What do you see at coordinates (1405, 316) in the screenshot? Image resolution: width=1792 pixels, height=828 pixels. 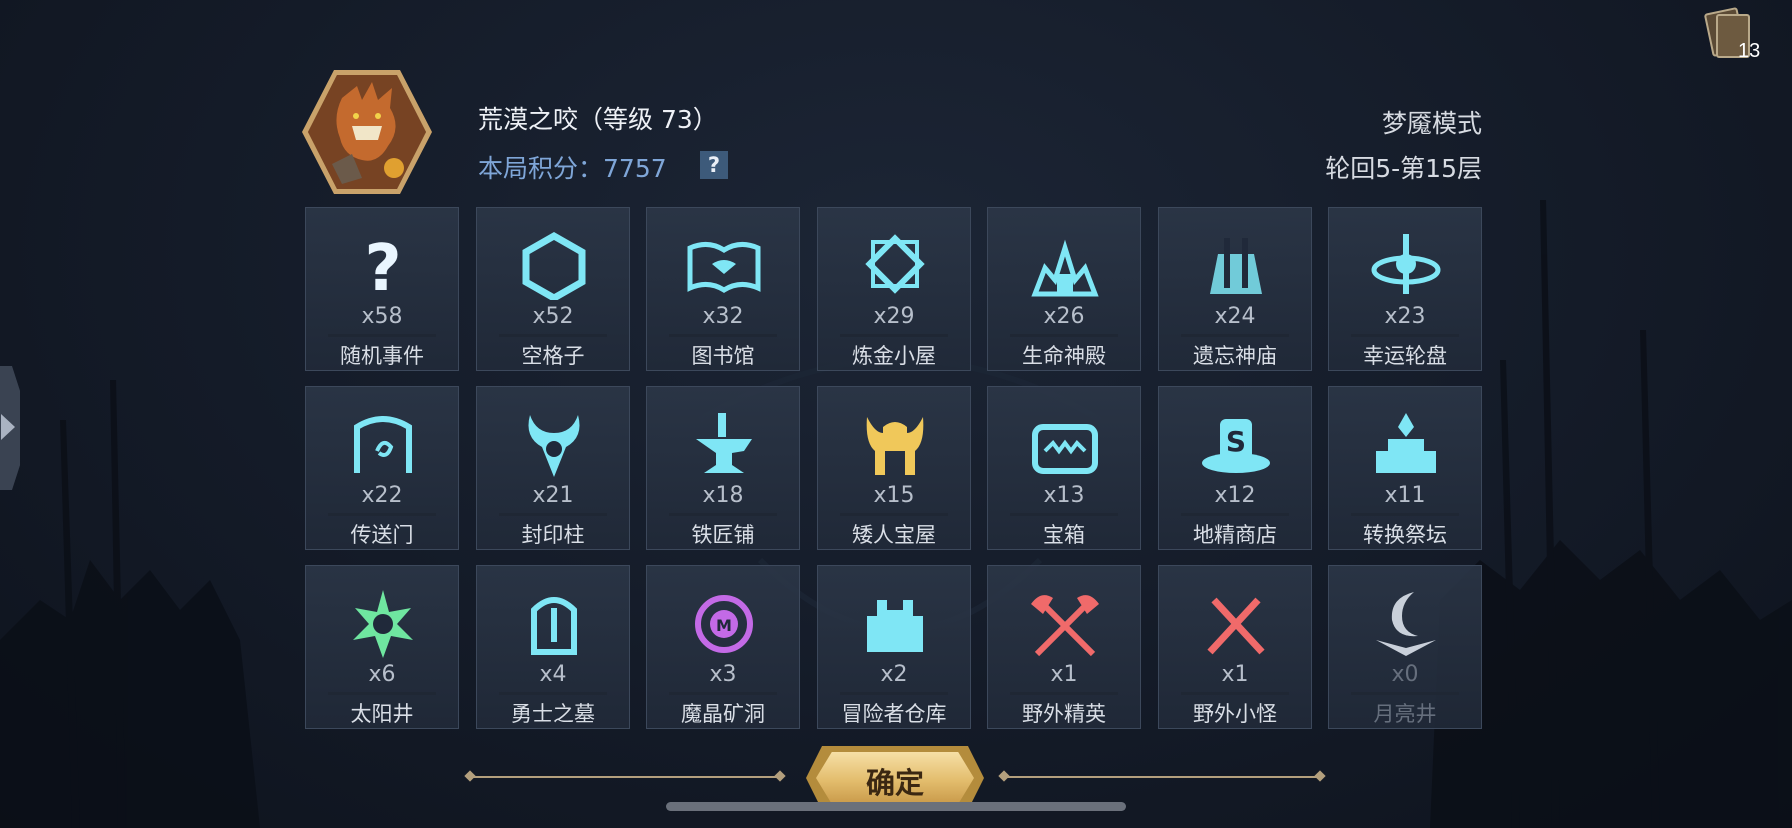 I see `tile-count: x23` at bounding box center [1405, 316].